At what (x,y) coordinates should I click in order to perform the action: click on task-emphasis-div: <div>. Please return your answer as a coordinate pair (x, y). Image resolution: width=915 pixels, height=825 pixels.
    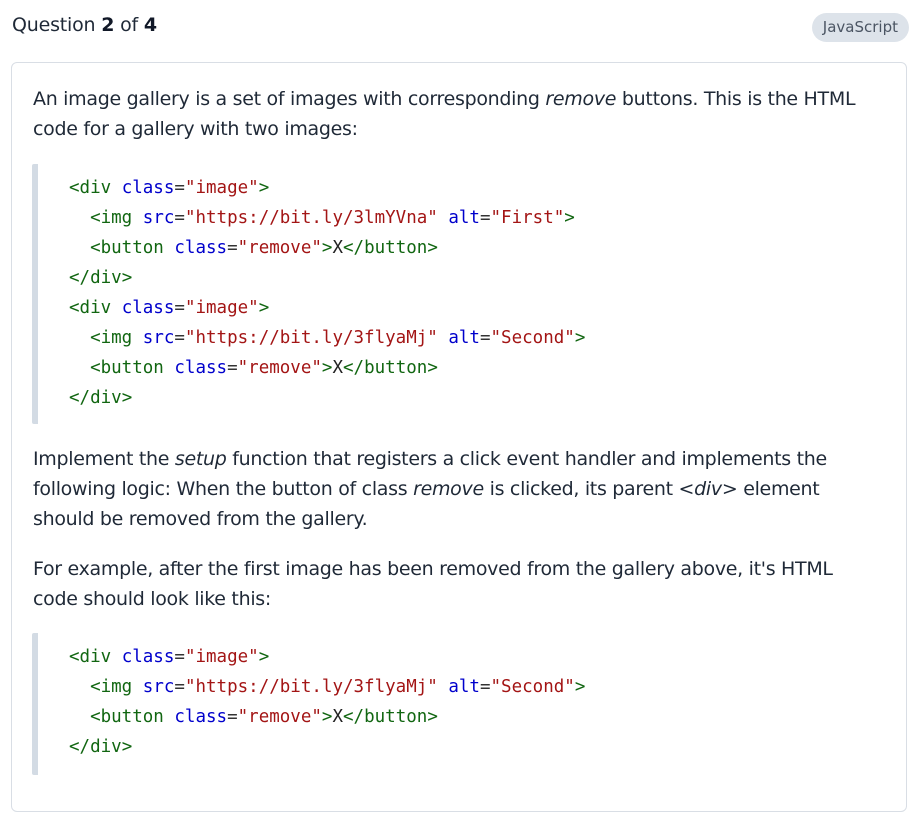
    Looking at the image, I should click on (708, 489).